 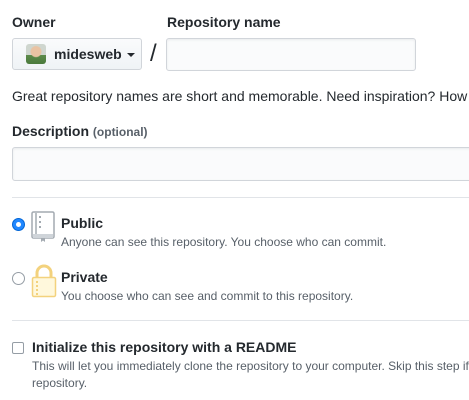 I want to click on repository-name-label: Repository name, so click(x=224, y=22).